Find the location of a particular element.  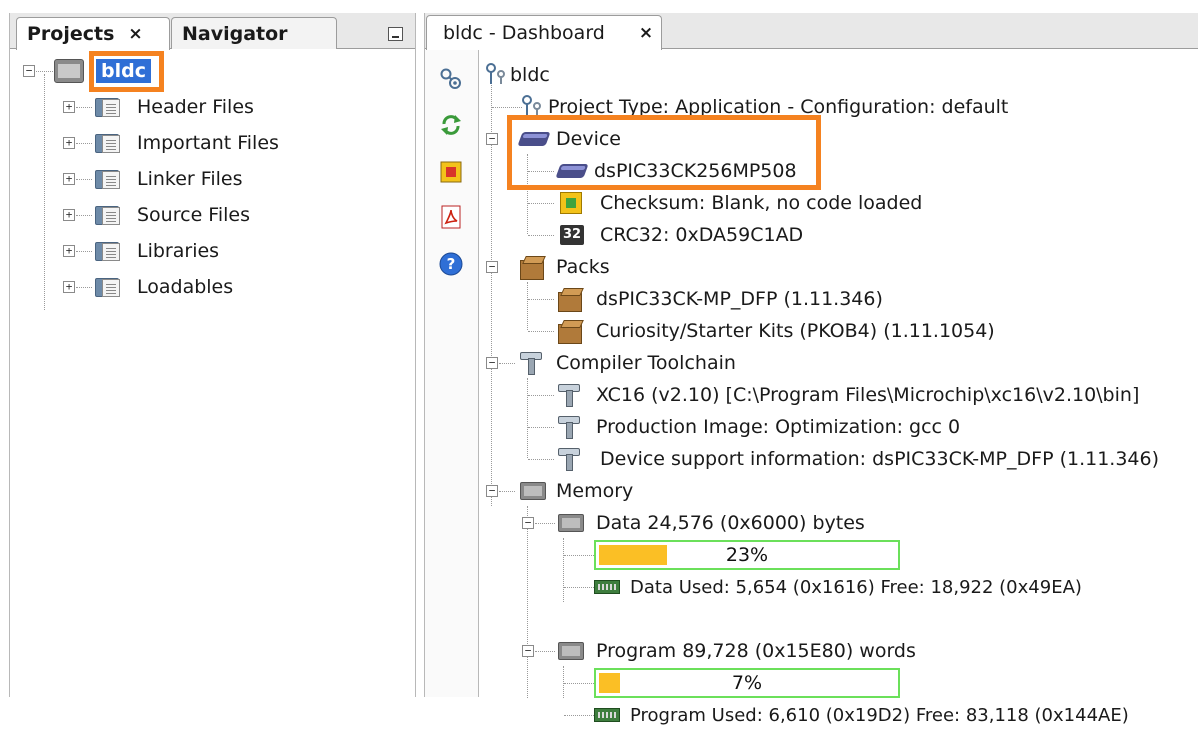

crc32: CRC32: 0xDA59C1AD is located at coordinates (701, 235).